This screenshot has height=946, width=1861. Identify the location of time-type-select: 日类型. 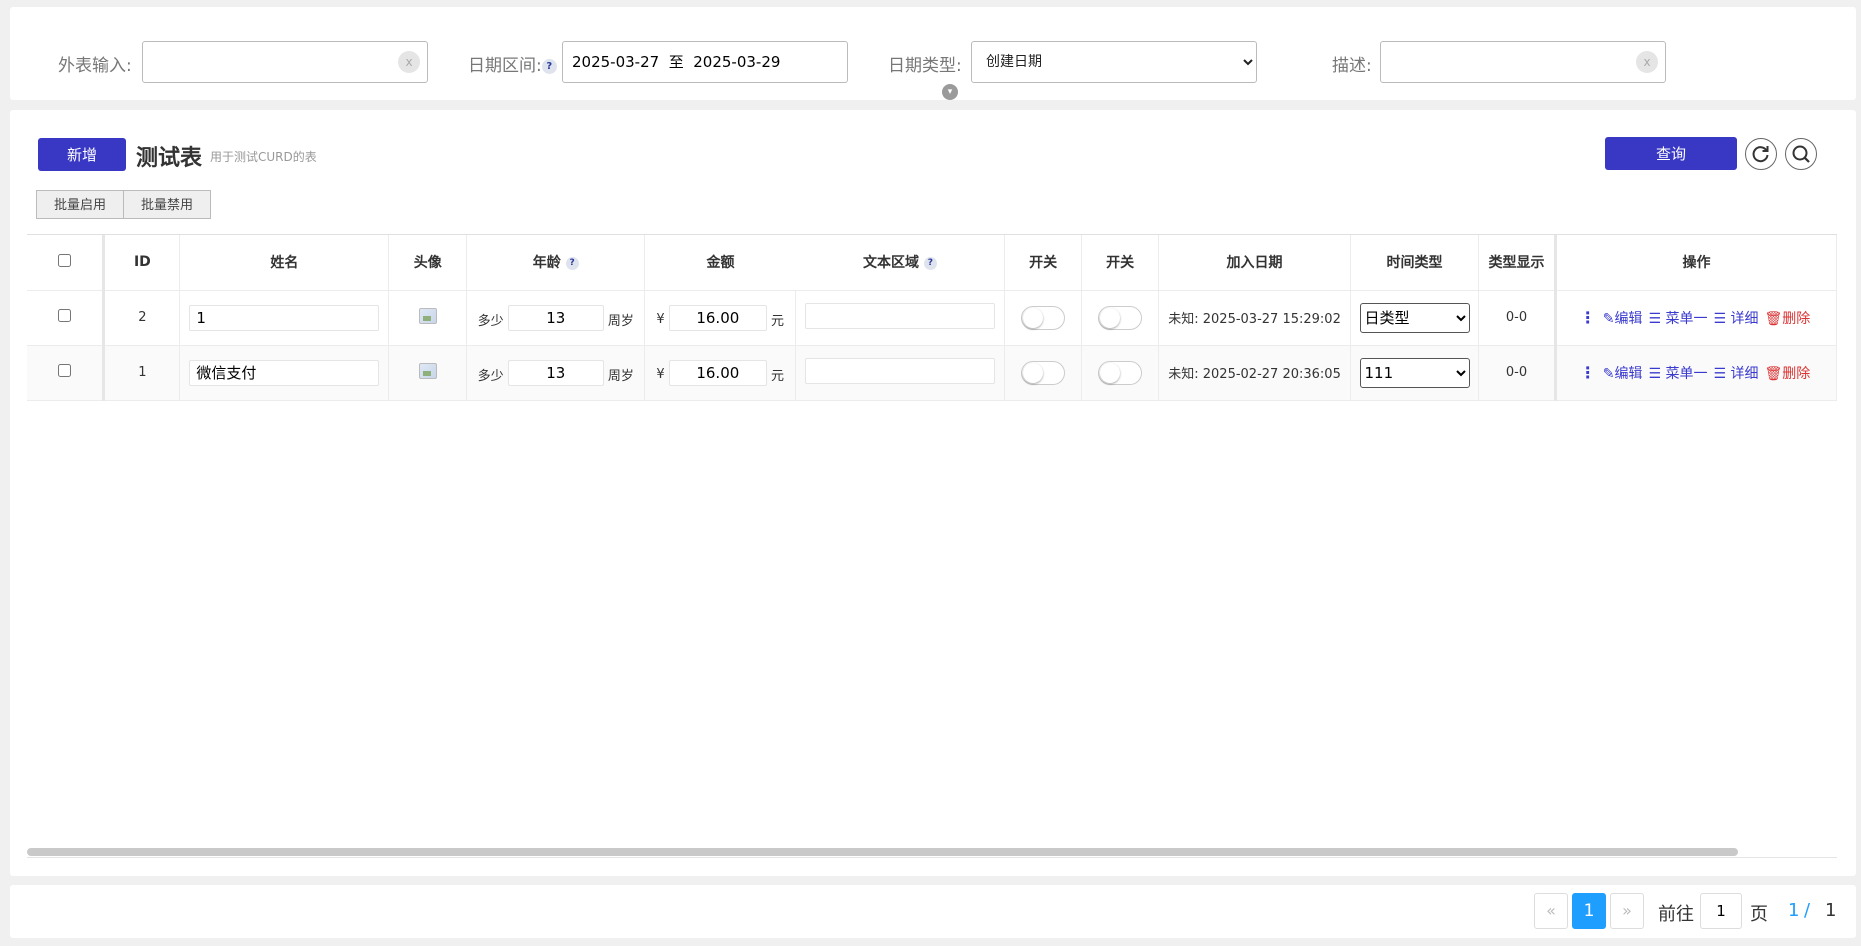
(1414, 317).